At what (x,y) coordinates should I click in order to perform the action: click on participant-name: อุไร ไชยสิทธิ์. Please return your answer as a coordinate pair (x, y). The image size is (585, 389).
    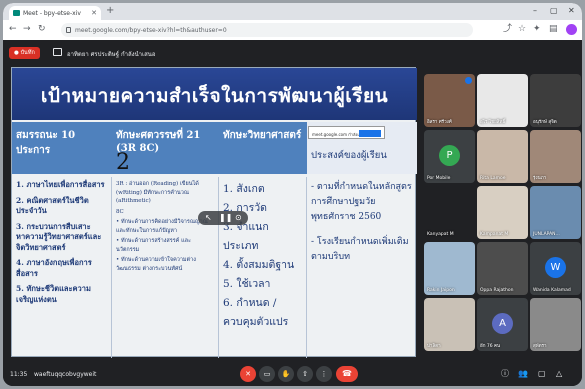
    Looking at the image, I should click on (493, 122).